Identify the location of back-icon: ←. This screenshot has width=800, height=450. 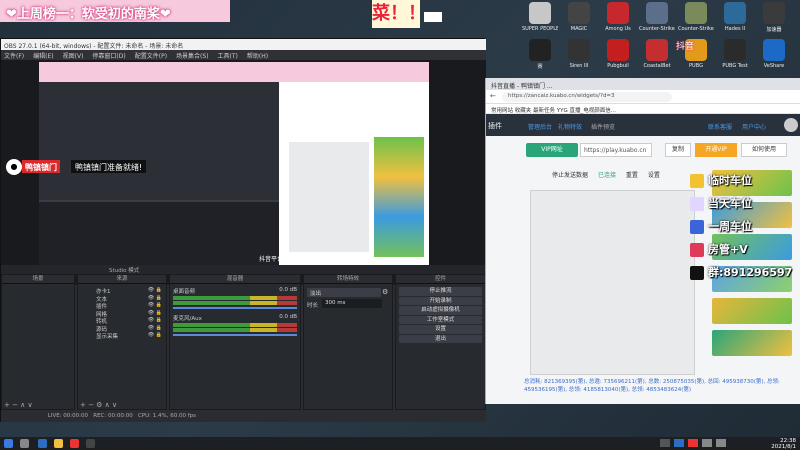
(493, 96).